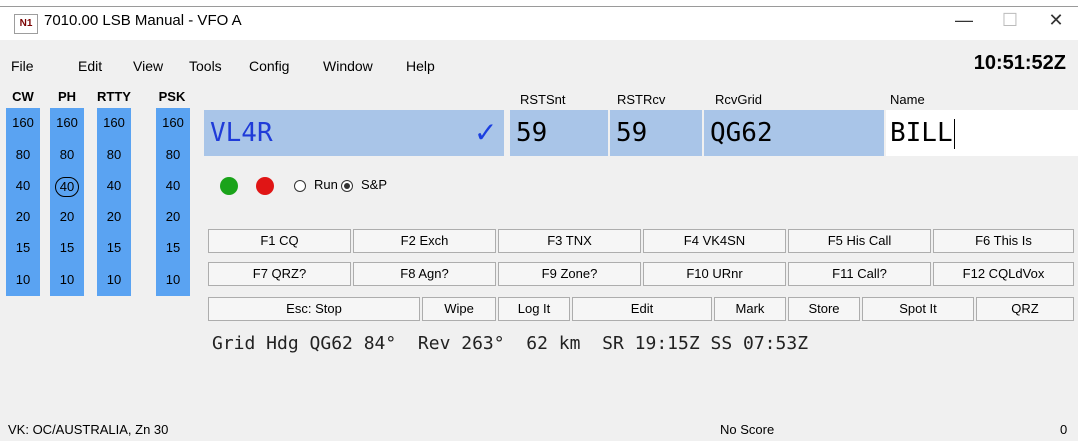 This screenshot has width=1078, height=441. I want to click on f8-button: F8 Agn?, so click(424, 274).